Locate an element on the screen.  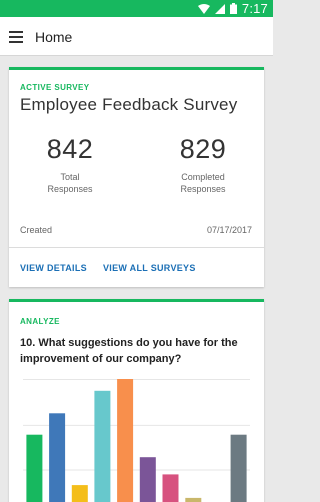
card-divider is located at coordinates (136, 247).